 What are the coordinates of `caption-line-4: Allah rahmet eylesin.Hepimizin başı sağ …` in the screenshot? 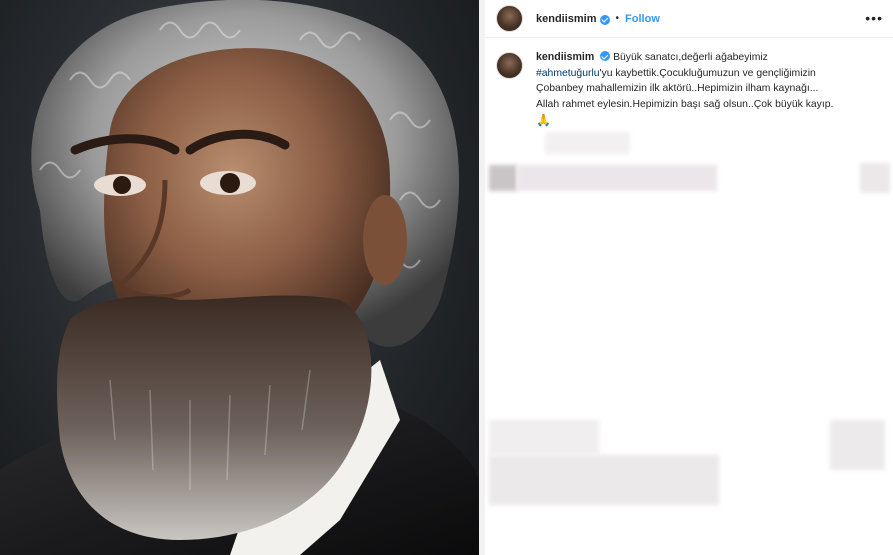 It's located at (685, 104).